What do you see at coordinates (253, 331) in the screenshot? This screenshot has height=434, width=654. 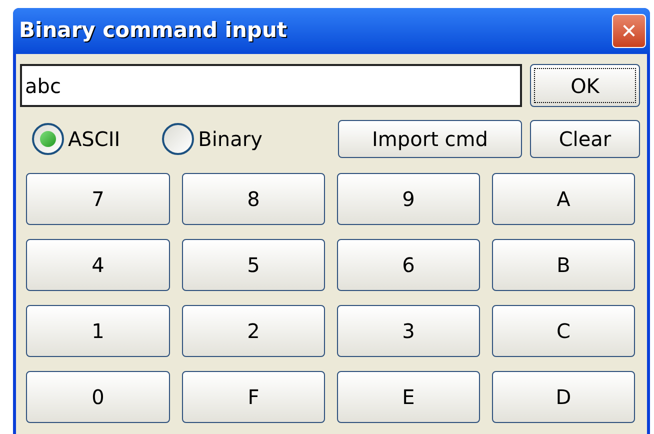 I see `key-button: 2` at bounding box center [253, 331].